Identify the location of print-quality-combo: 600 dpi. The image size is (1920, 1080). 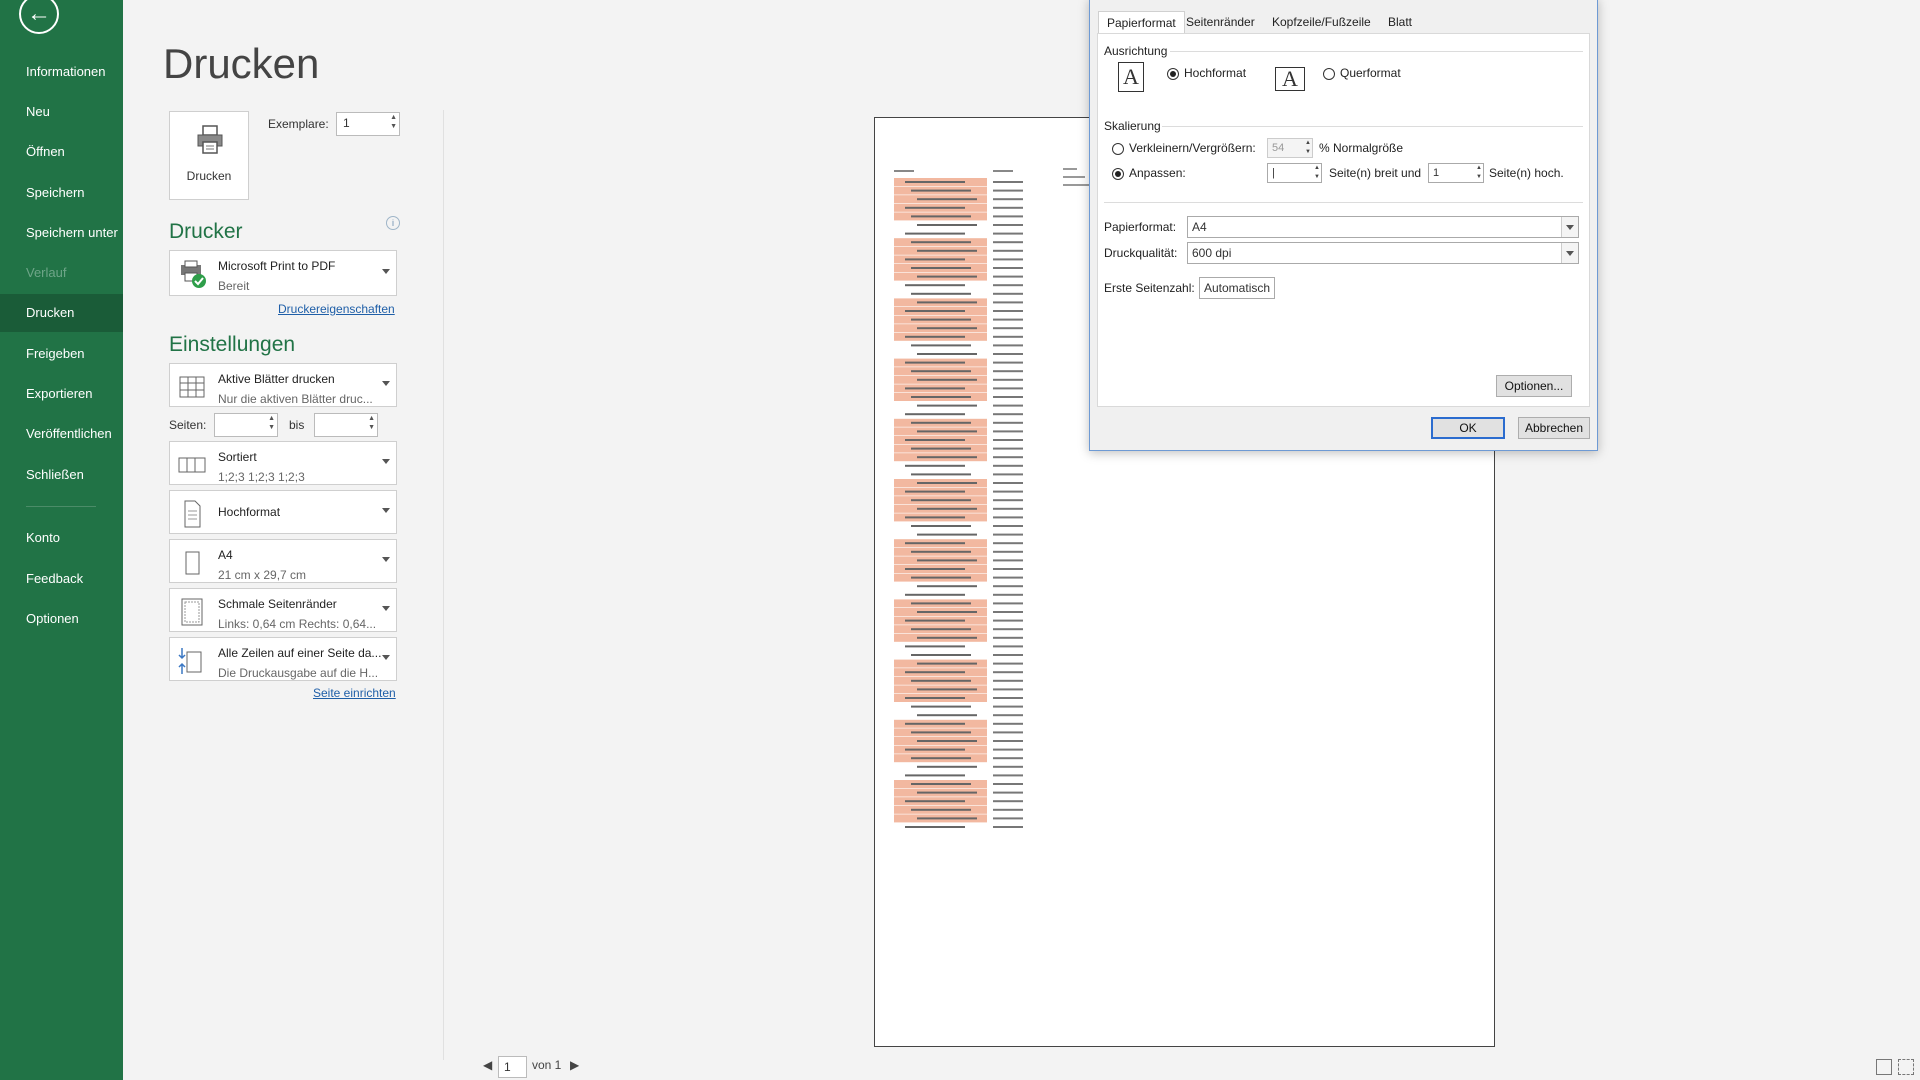
(1383, 253).